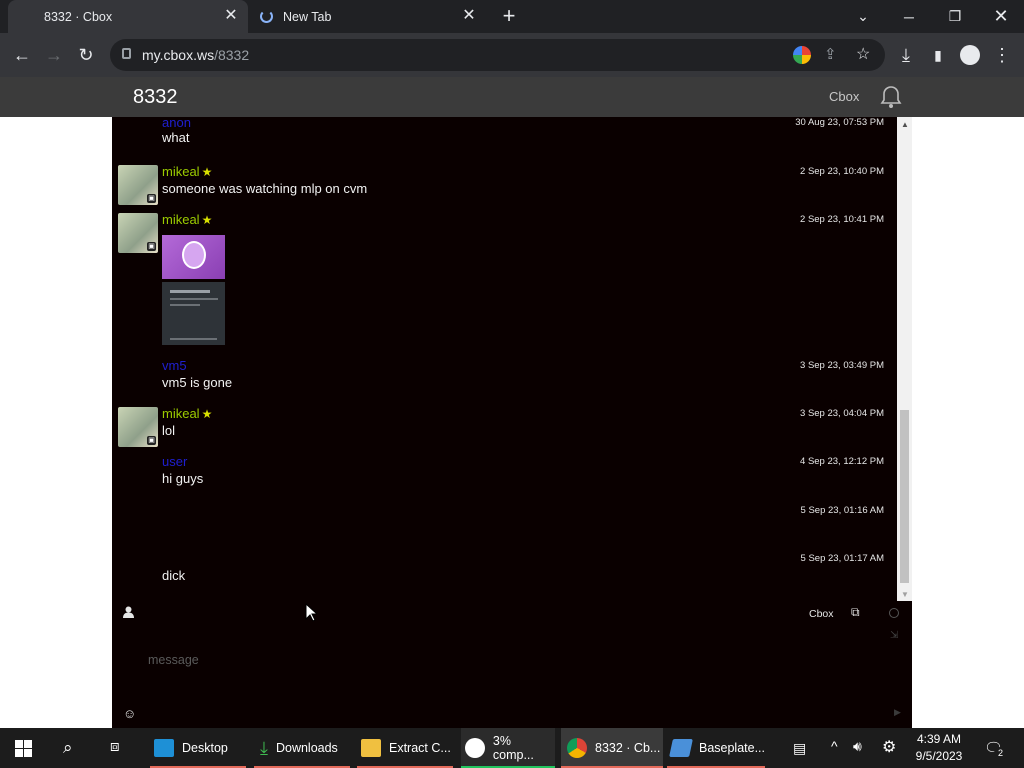 The width and height of the screenshot is (1024, 768). Describe the element at coordinates (371, 748) in the screenshot. I see `folder-icon` at that location.